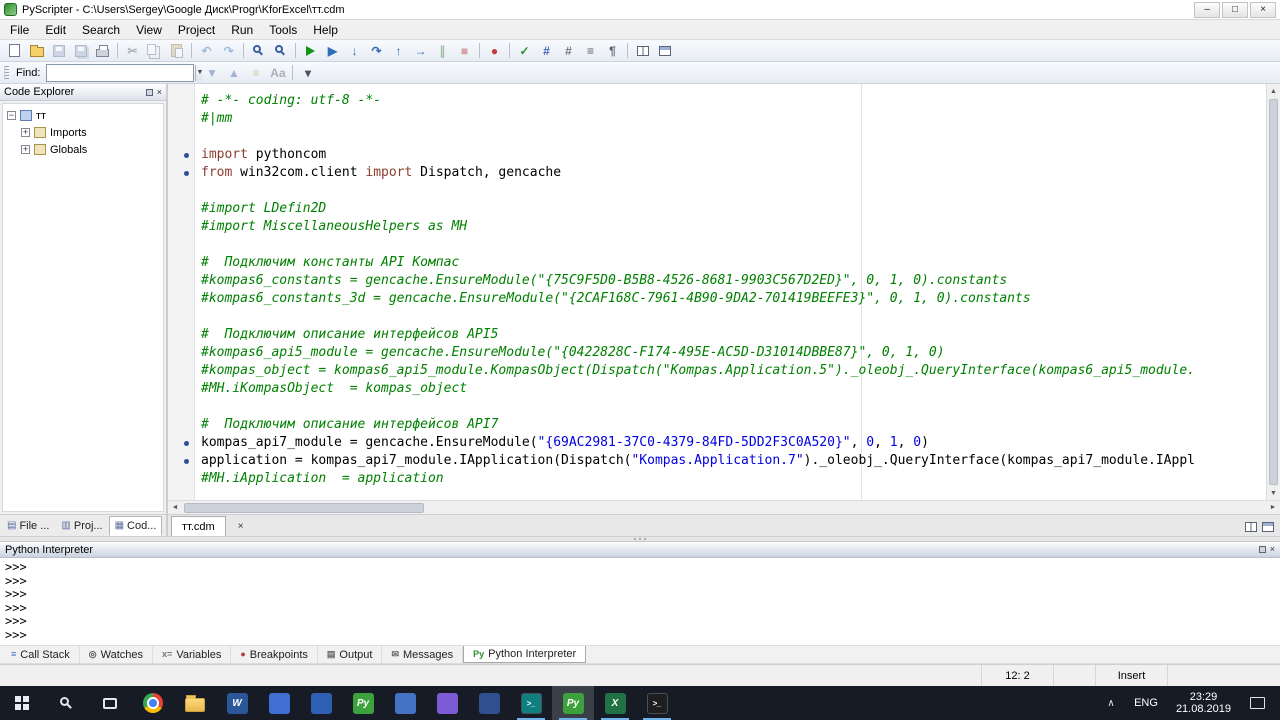 This screenshot has width=1280, height=720. Describe the element at coordinates (6, 72) in the screenshot. I see `toolbar-grip` at that location.